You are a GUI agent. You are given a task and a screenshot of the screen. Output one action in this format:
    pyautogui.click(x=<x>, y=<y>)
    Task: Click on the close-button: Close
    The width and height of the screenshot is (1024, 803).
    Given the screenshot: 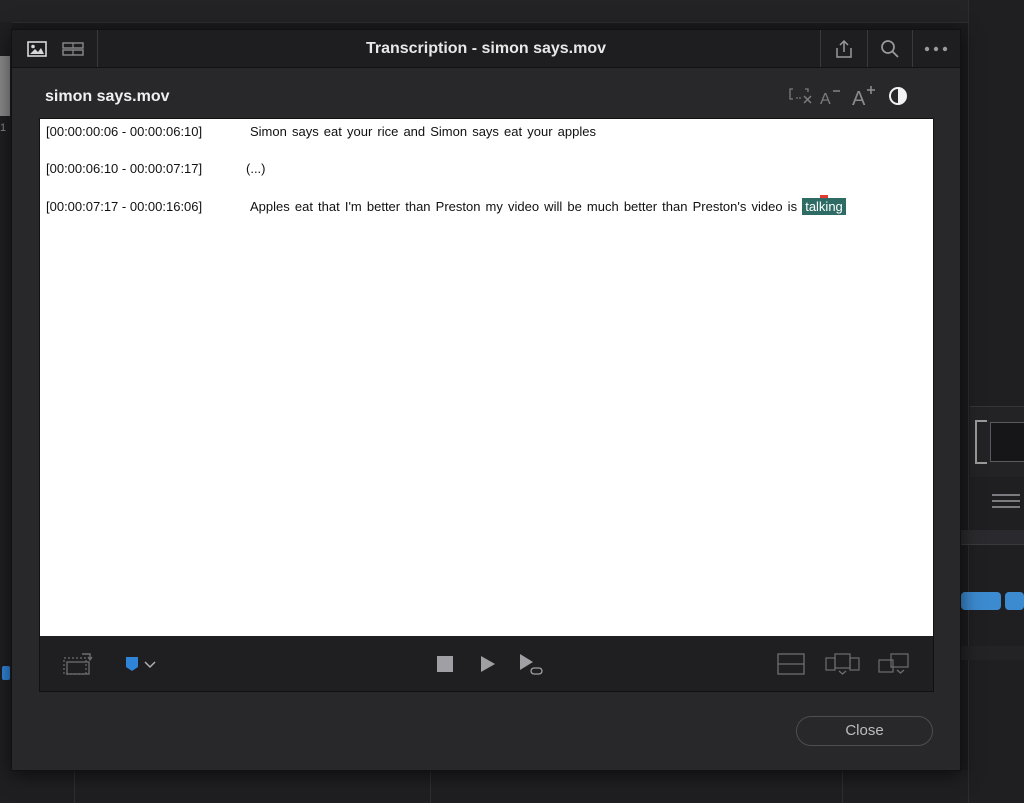 What is the action you would take?
    pyautogui.click(x=864, y=731)
    